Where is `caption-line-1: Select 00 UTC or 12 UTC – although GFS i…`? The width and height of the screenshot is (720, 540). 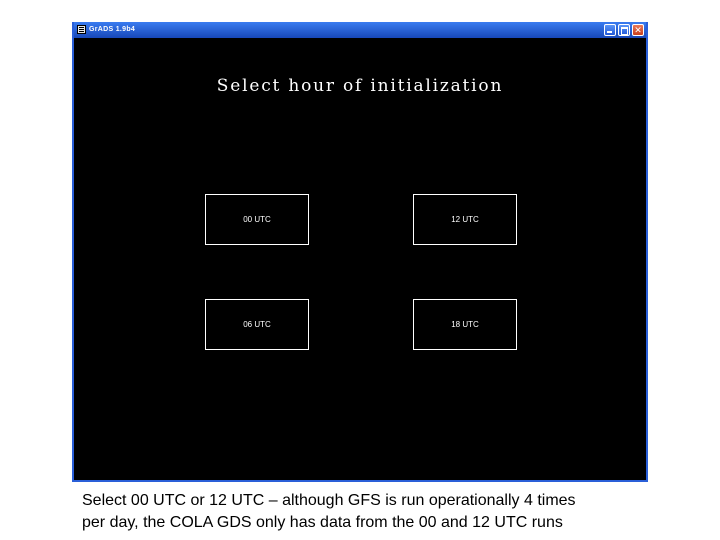
caption-line-1: Select 00 UTC or 12 UTC – although GFS i… is located at coordinates (329, 500).